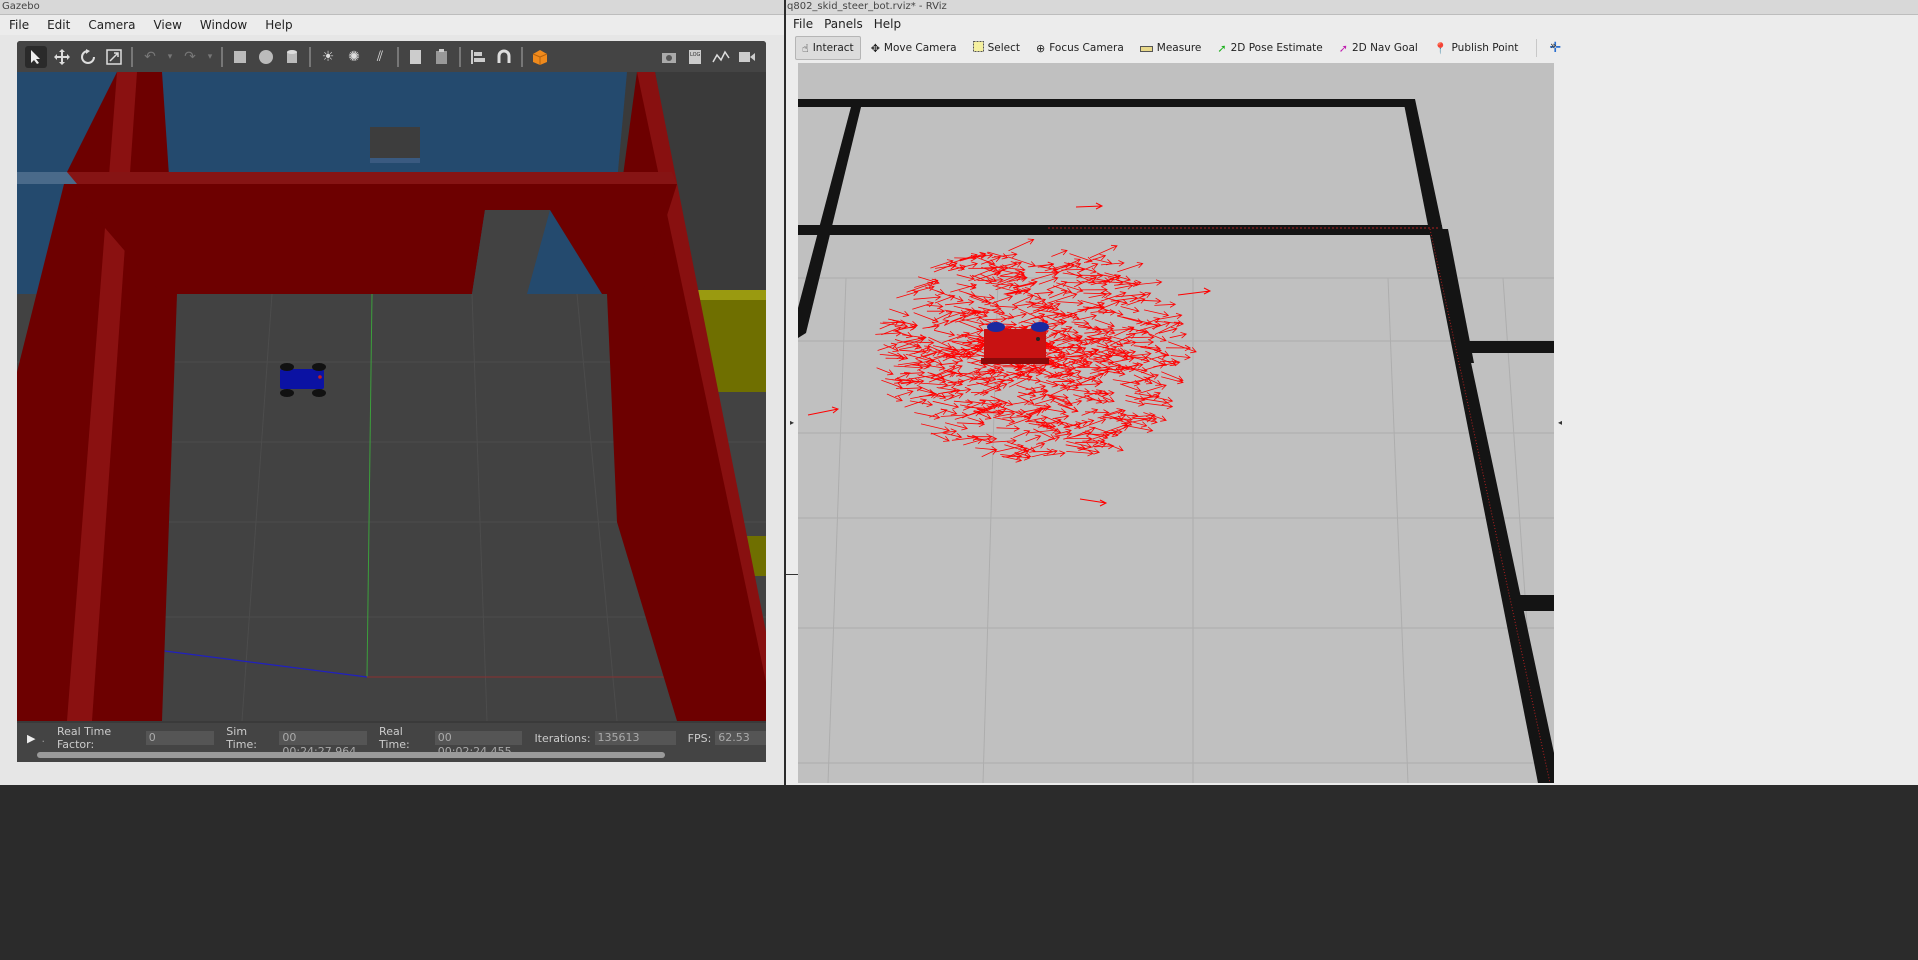 This screenshot has height=960, width=1918. Describe the element at coordinates (920, 48) in the screenshot. I see `tool-move-camera-label: Move Camera` at that location.